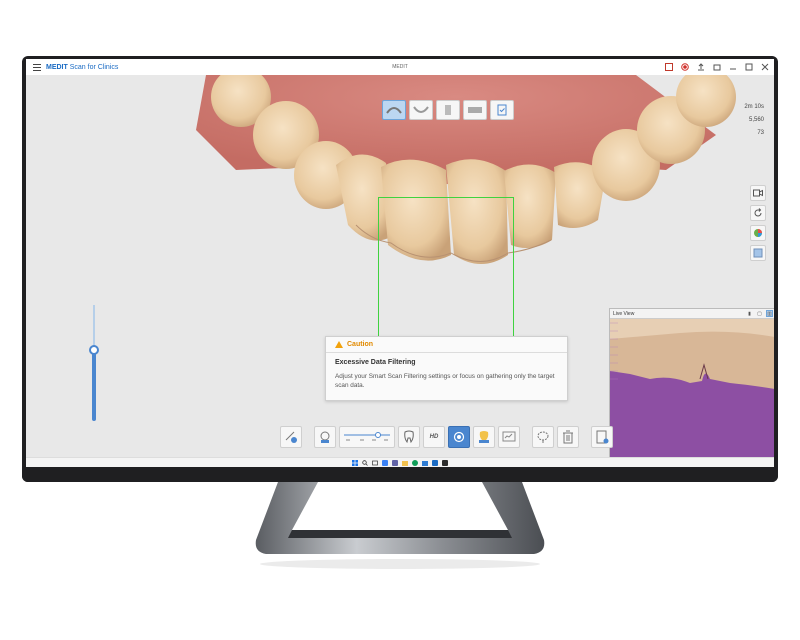 Image resolution: width=800 pixels, height=640 pixels. What do you see at coordinates (421, 110) in the screenshot?
I see `stage-lower-jaw` at bounding box center [421, 110].